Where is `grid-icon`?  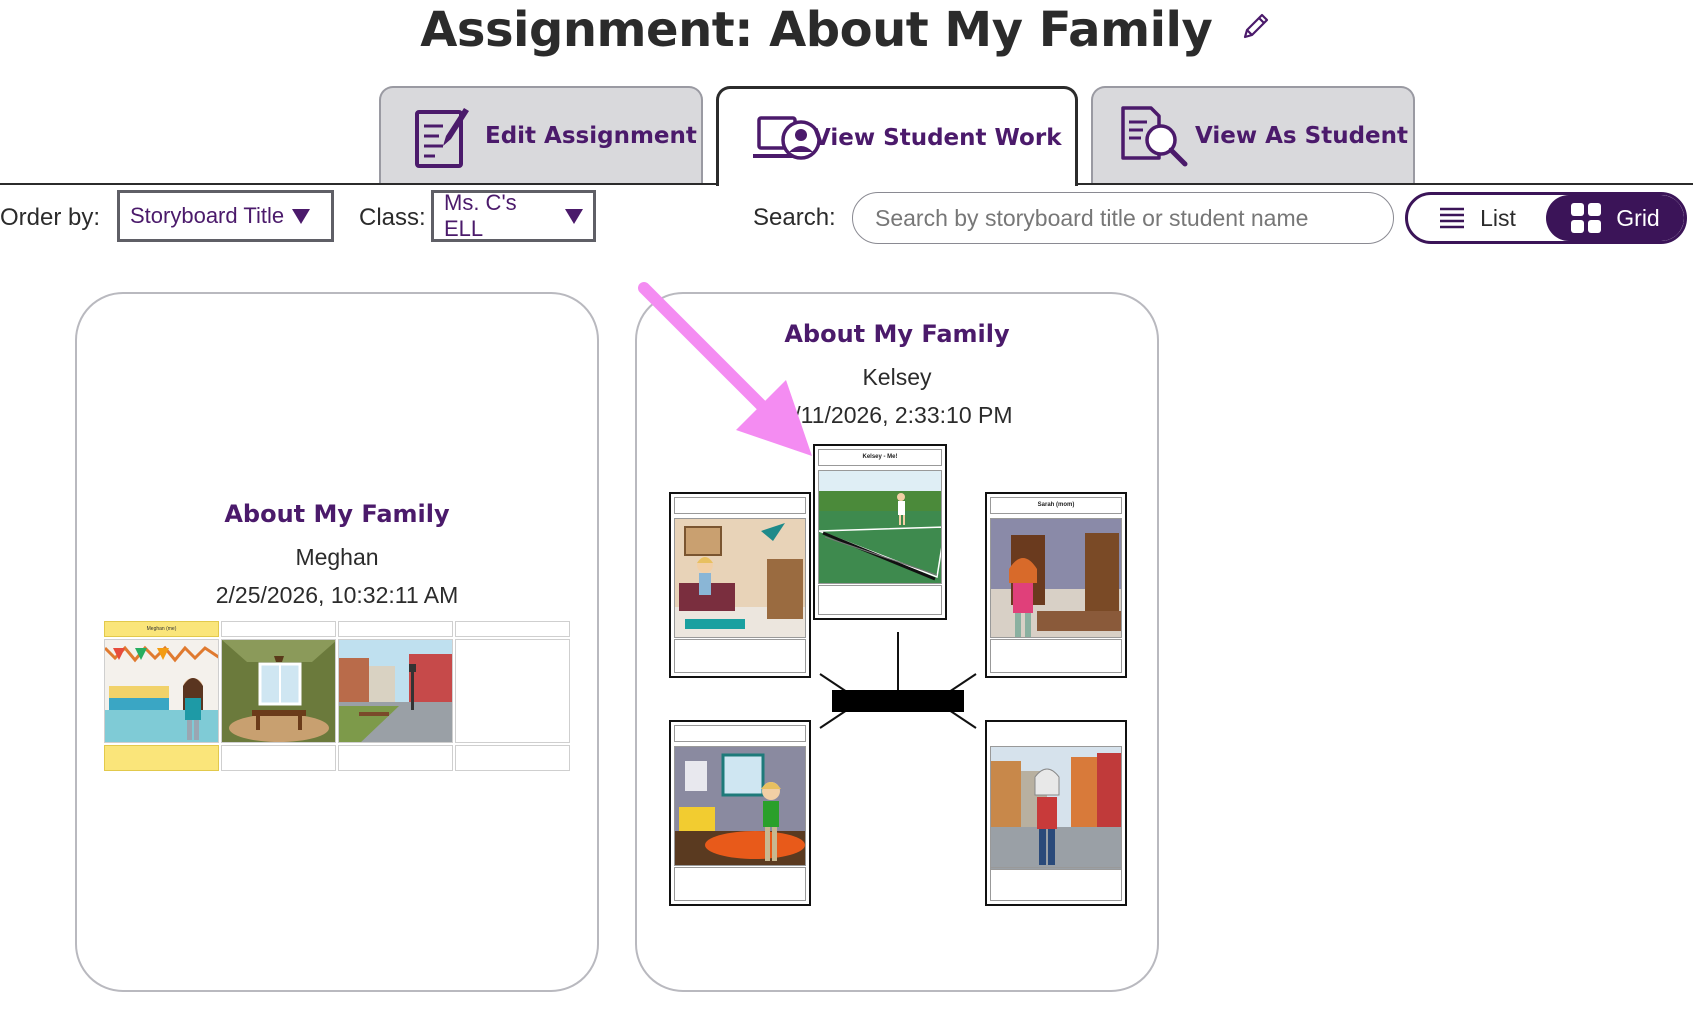
grid-icon is located at coordinates (1586, 218).